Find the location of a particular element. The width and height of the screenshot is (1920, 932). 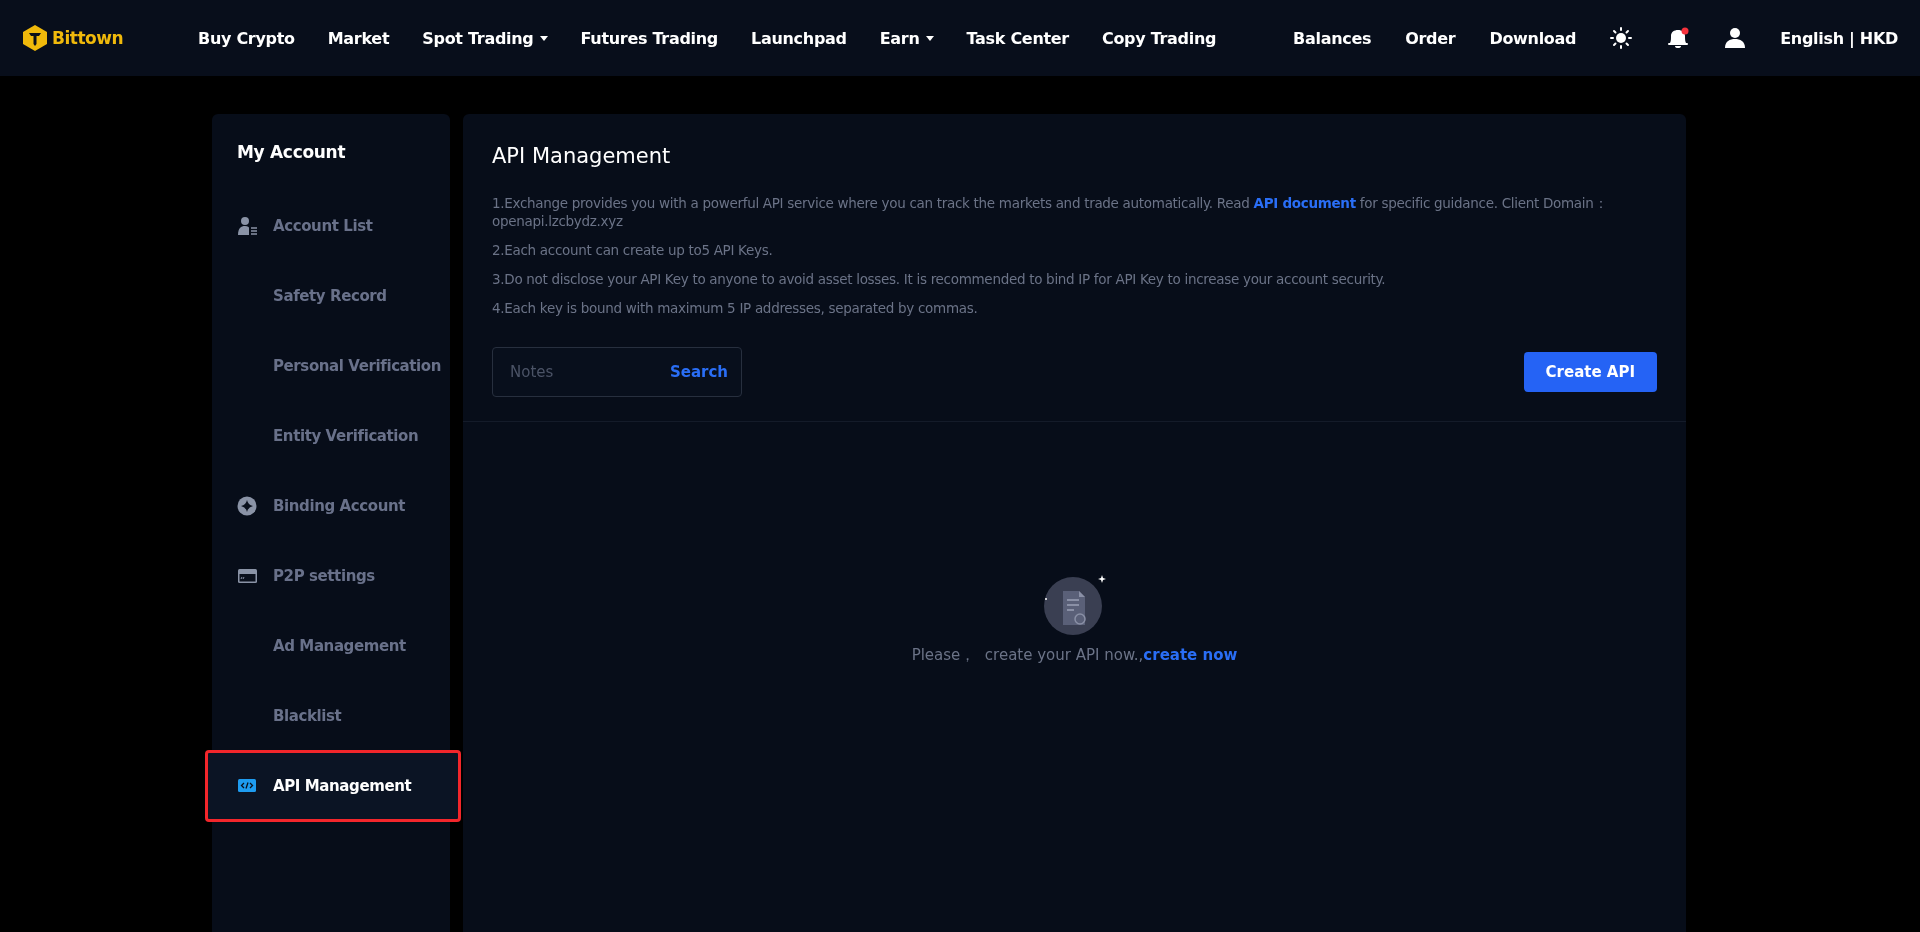

search-button: Search is located at coordinates (698, 372).